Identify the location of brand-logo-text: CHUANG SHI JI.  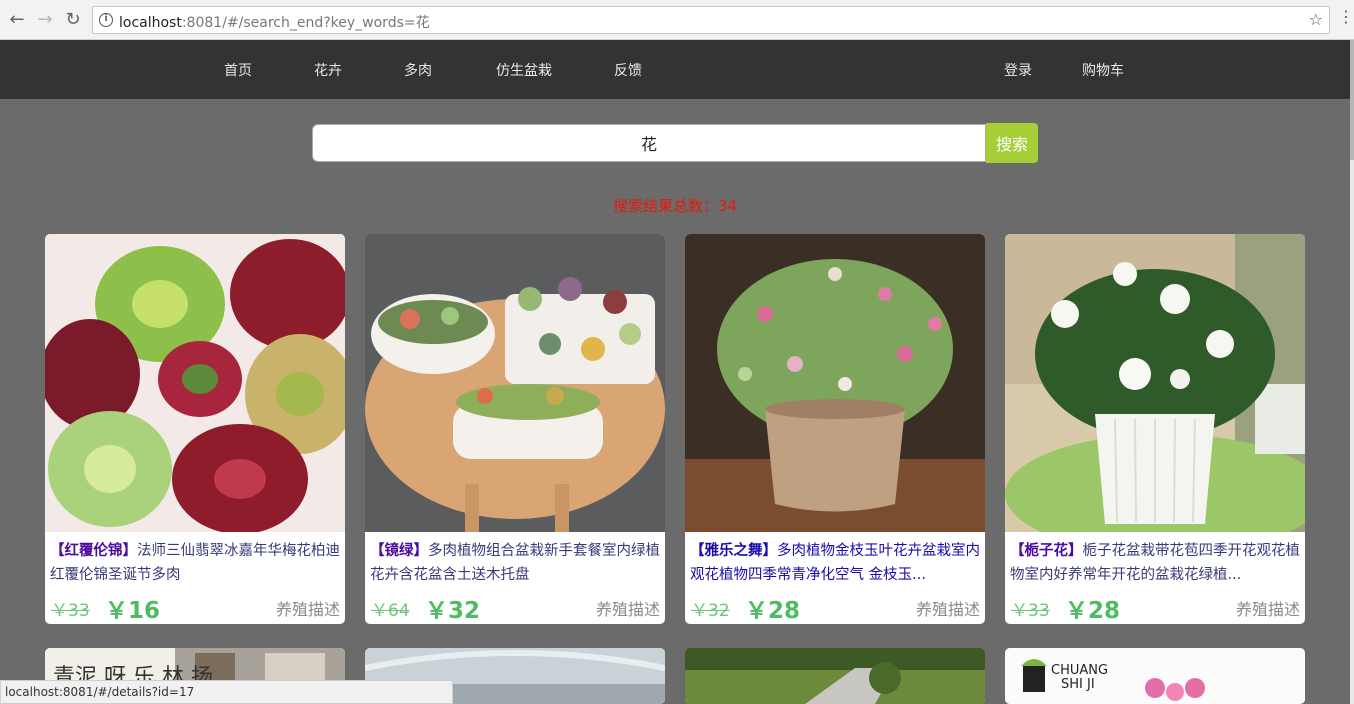
(1079, 678).